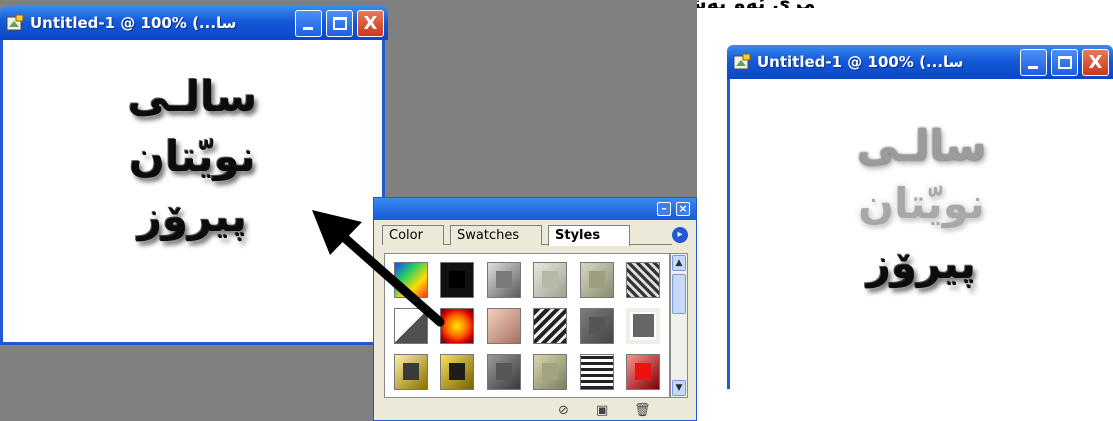  What do you see at coordinates (550, 279) in the screenshot?
I see `style-swatch-paper` at bounding box center [550, 279].